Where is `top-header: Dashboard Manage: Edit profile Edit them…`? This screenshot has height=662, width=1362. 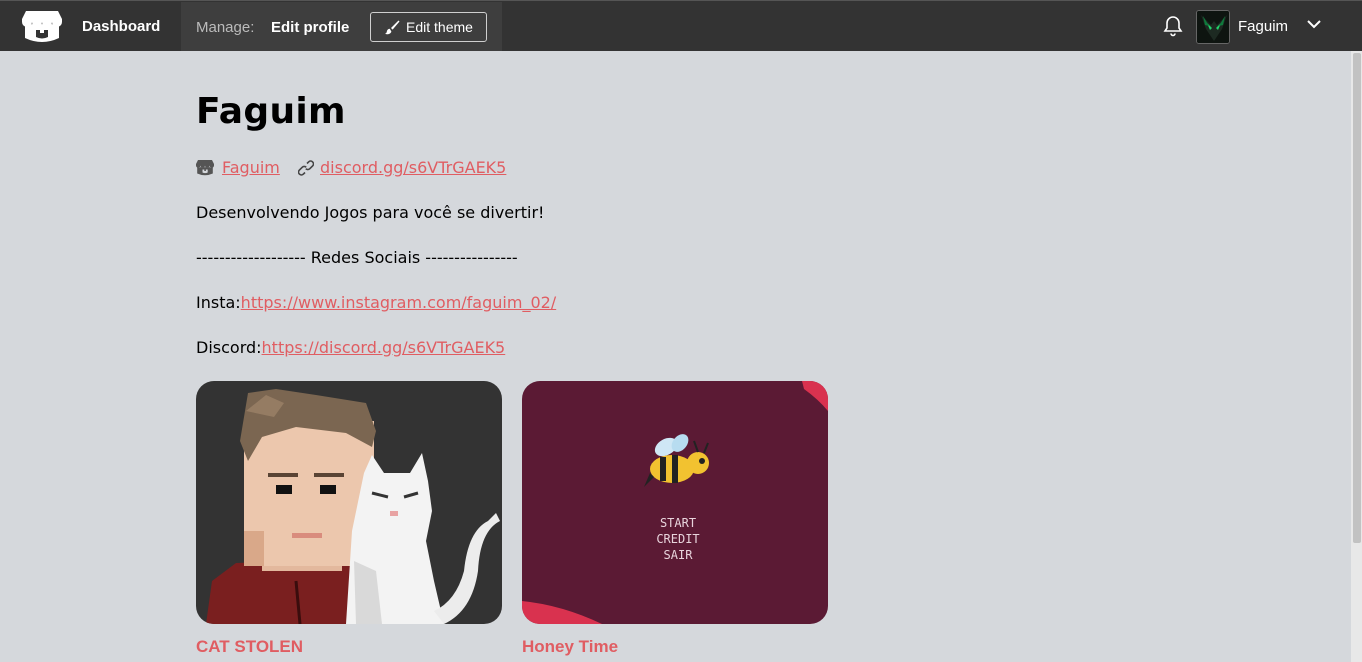
top-header: Dashboard Manage: Edit profile Edit them… is located at coordinates (681, 25).